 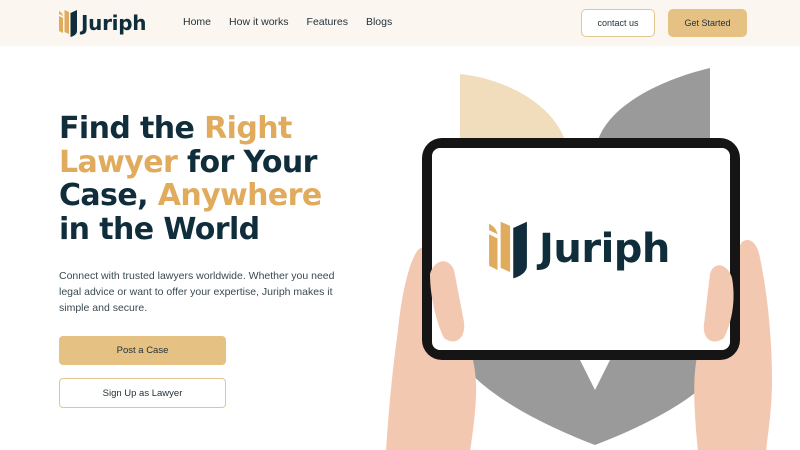 What do you see at coordinates (327, 22) in the screenshot?
I see `nav-features: Features` at bounding box center [327, 22].